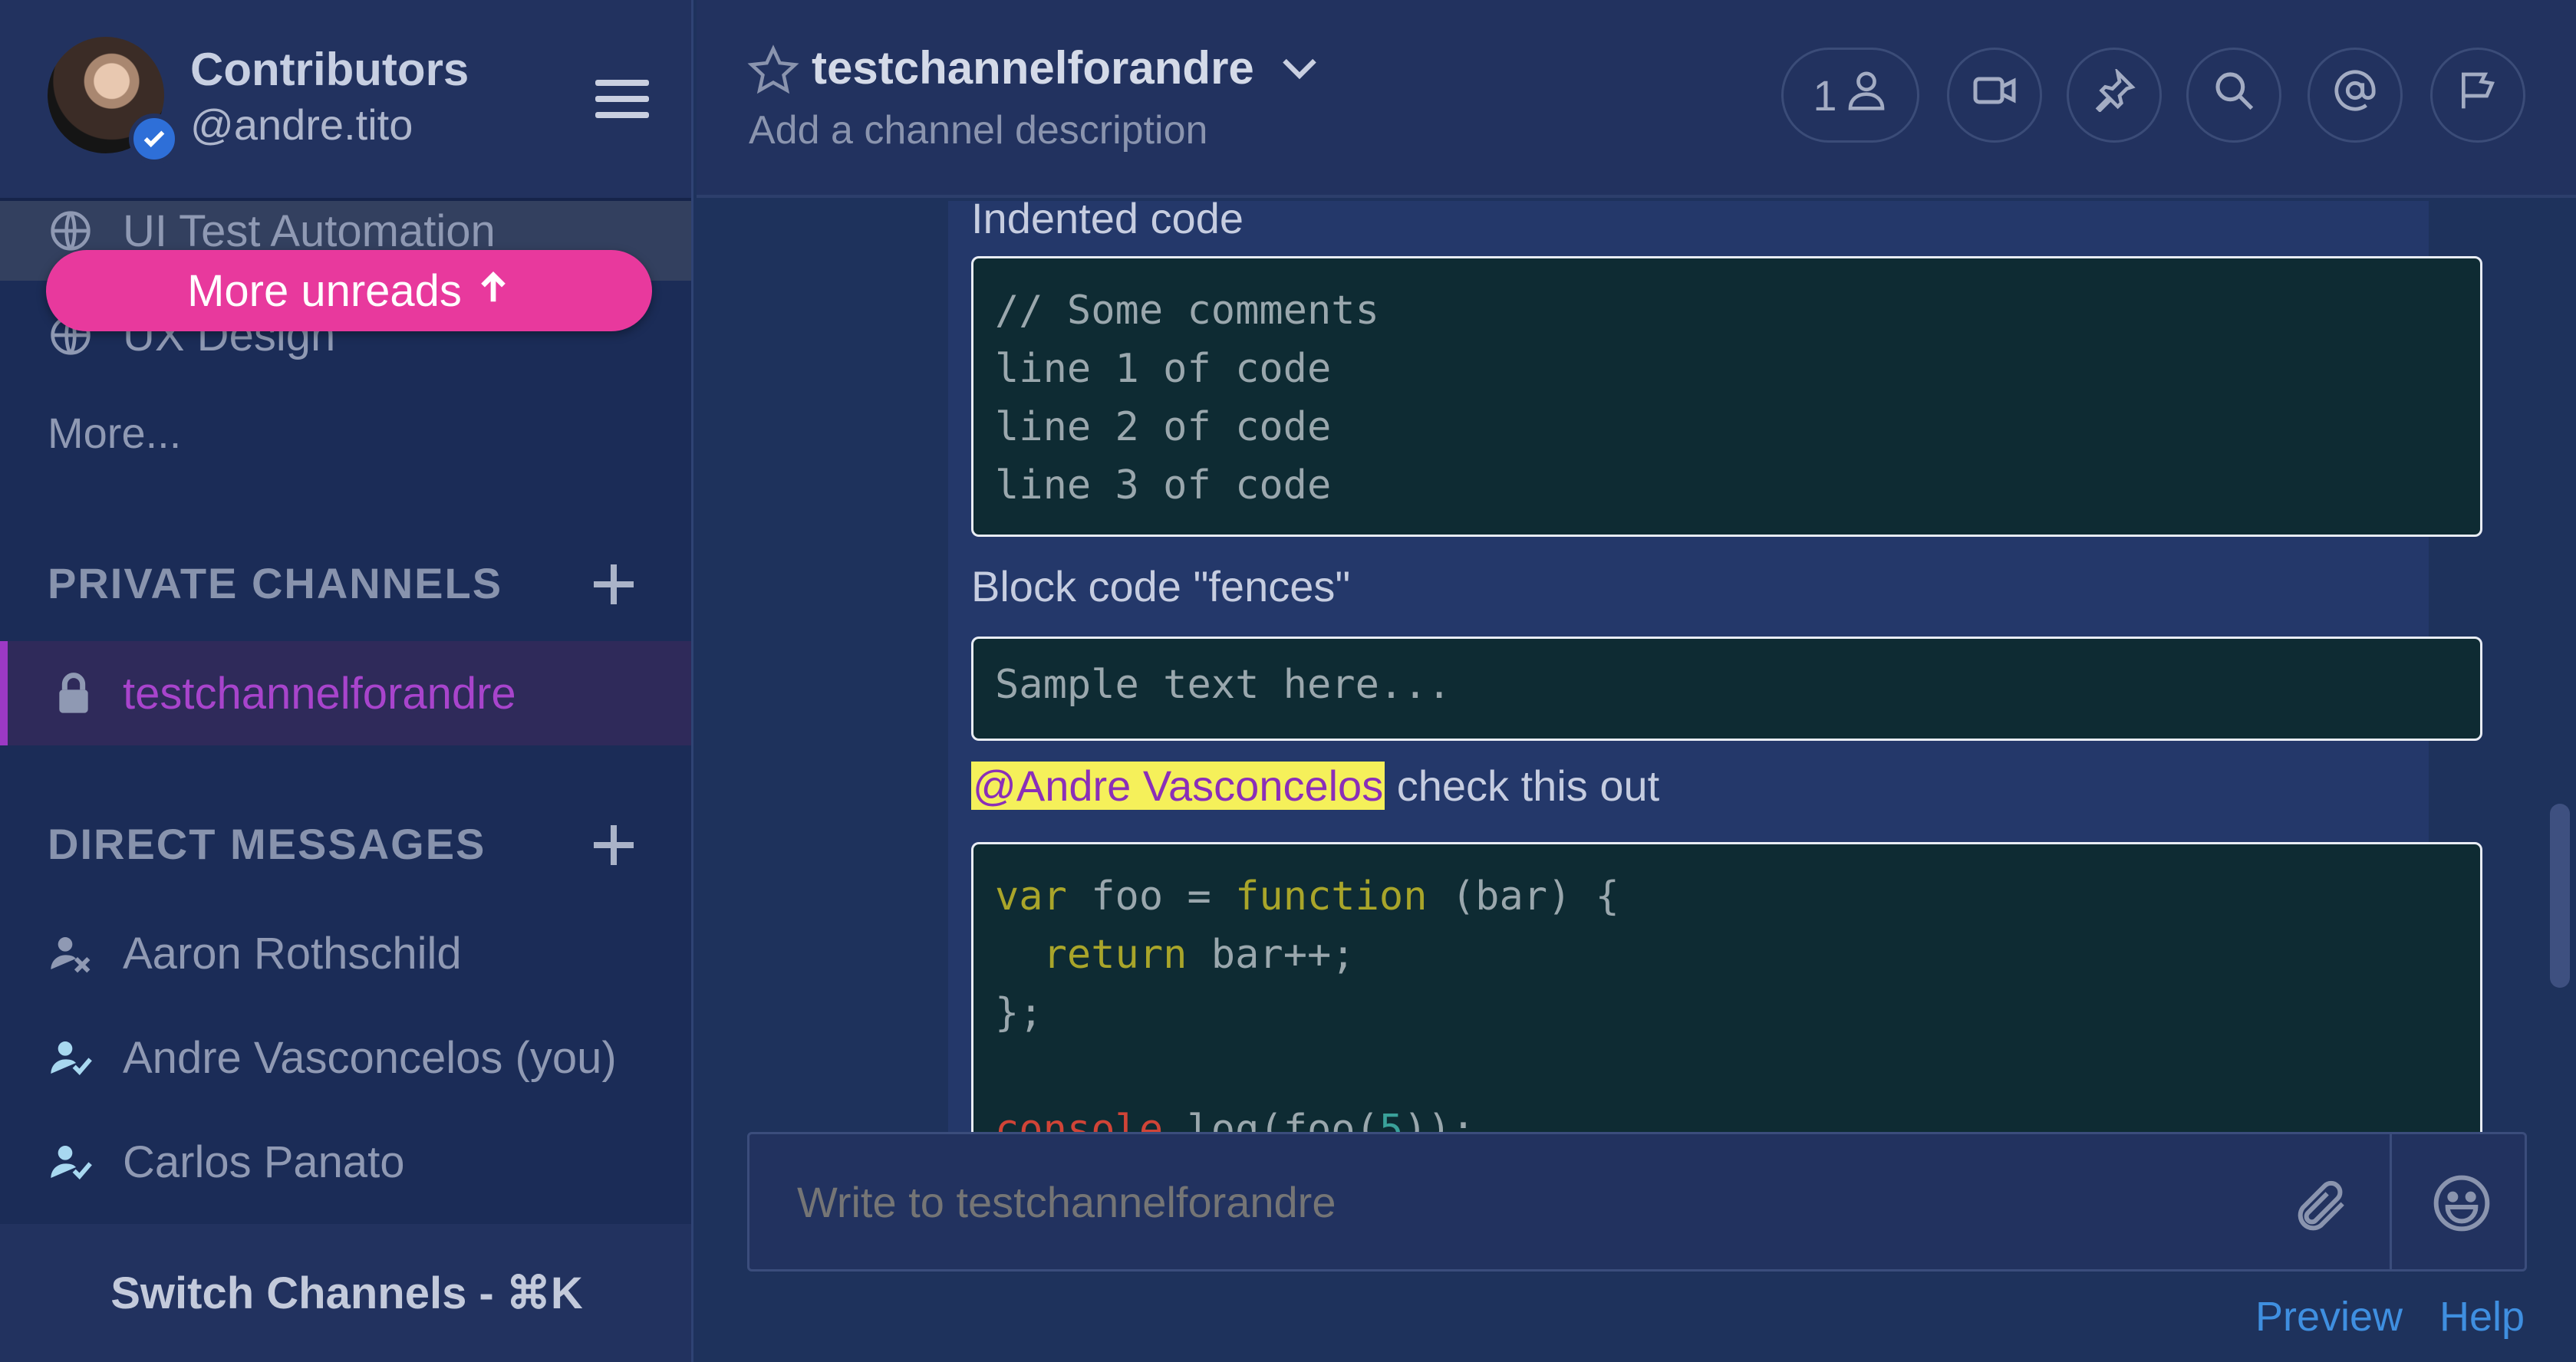 The height and width of the screenshot is (1362, 2576). I want to click on fences-heading: Block code "fences", so click(1161, 586).